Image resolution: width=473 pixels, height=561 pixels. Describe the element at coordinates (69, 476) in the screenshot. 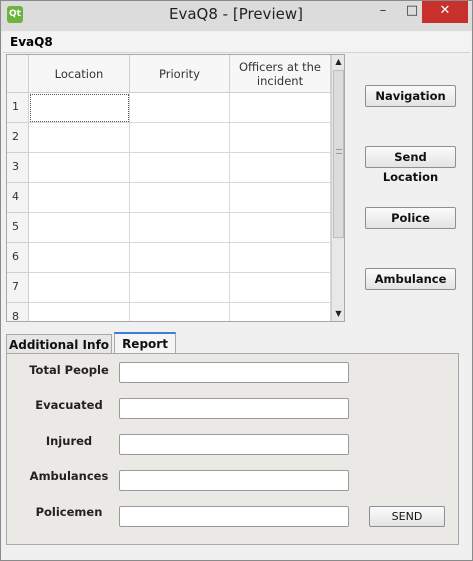

I see `ambulances-label: Ambulances` at that location.